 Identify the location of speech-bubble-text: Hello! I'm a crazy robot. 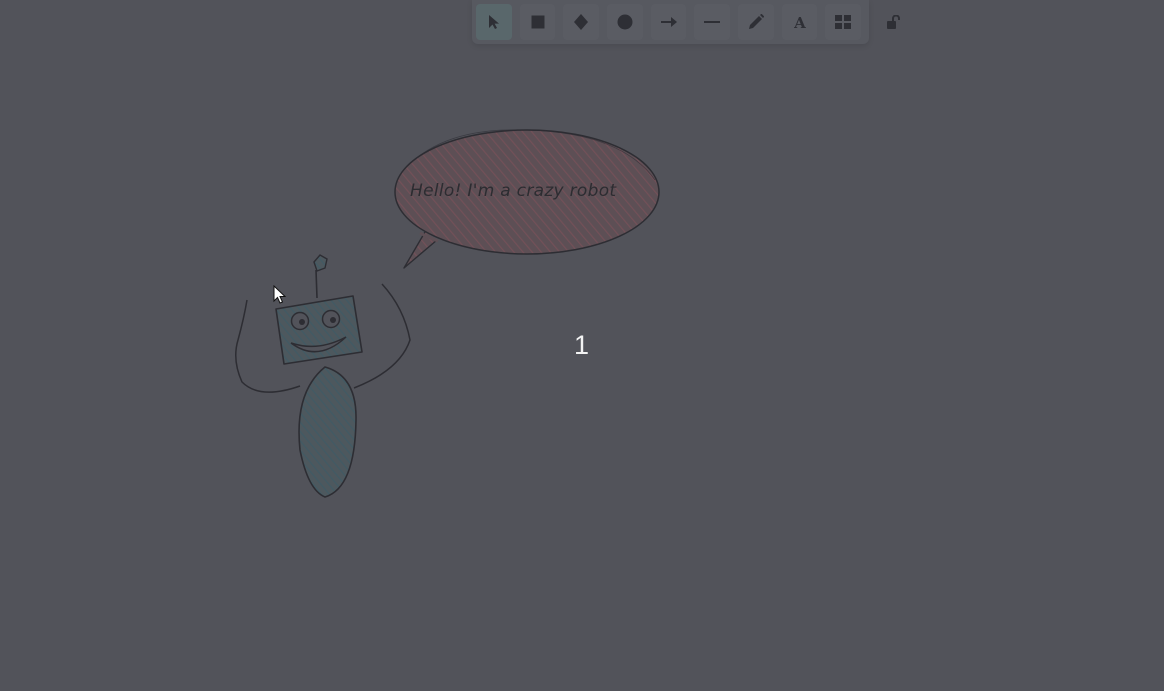
(513, 191).